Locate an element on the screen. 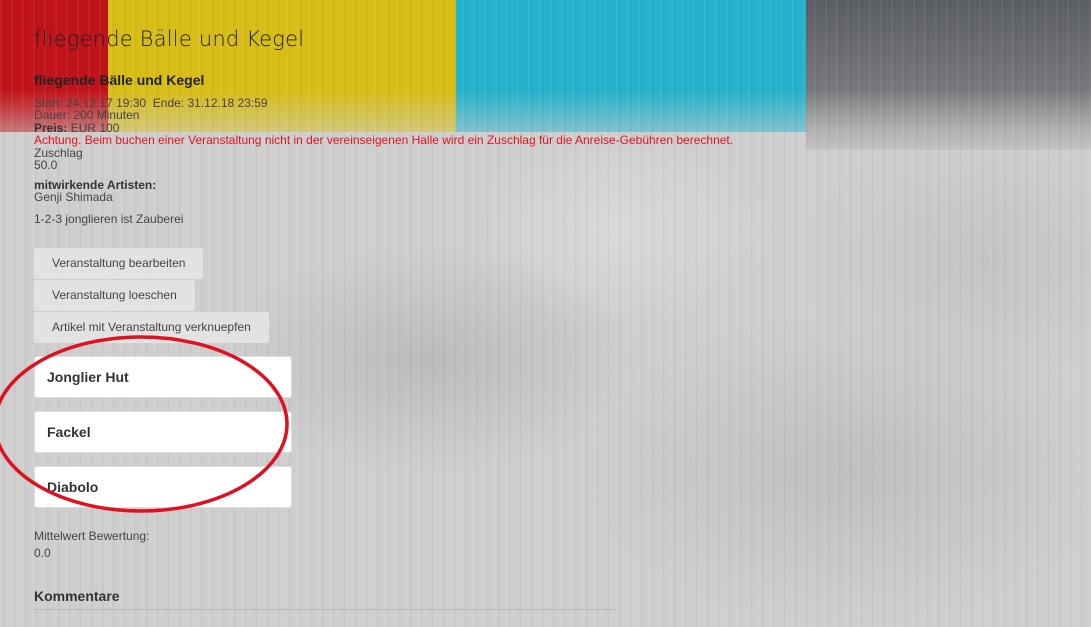 Image resolution: width=1091 pixels, height=627 pixels. comments-heading: Kommentare is located at coordinates (77, 596).